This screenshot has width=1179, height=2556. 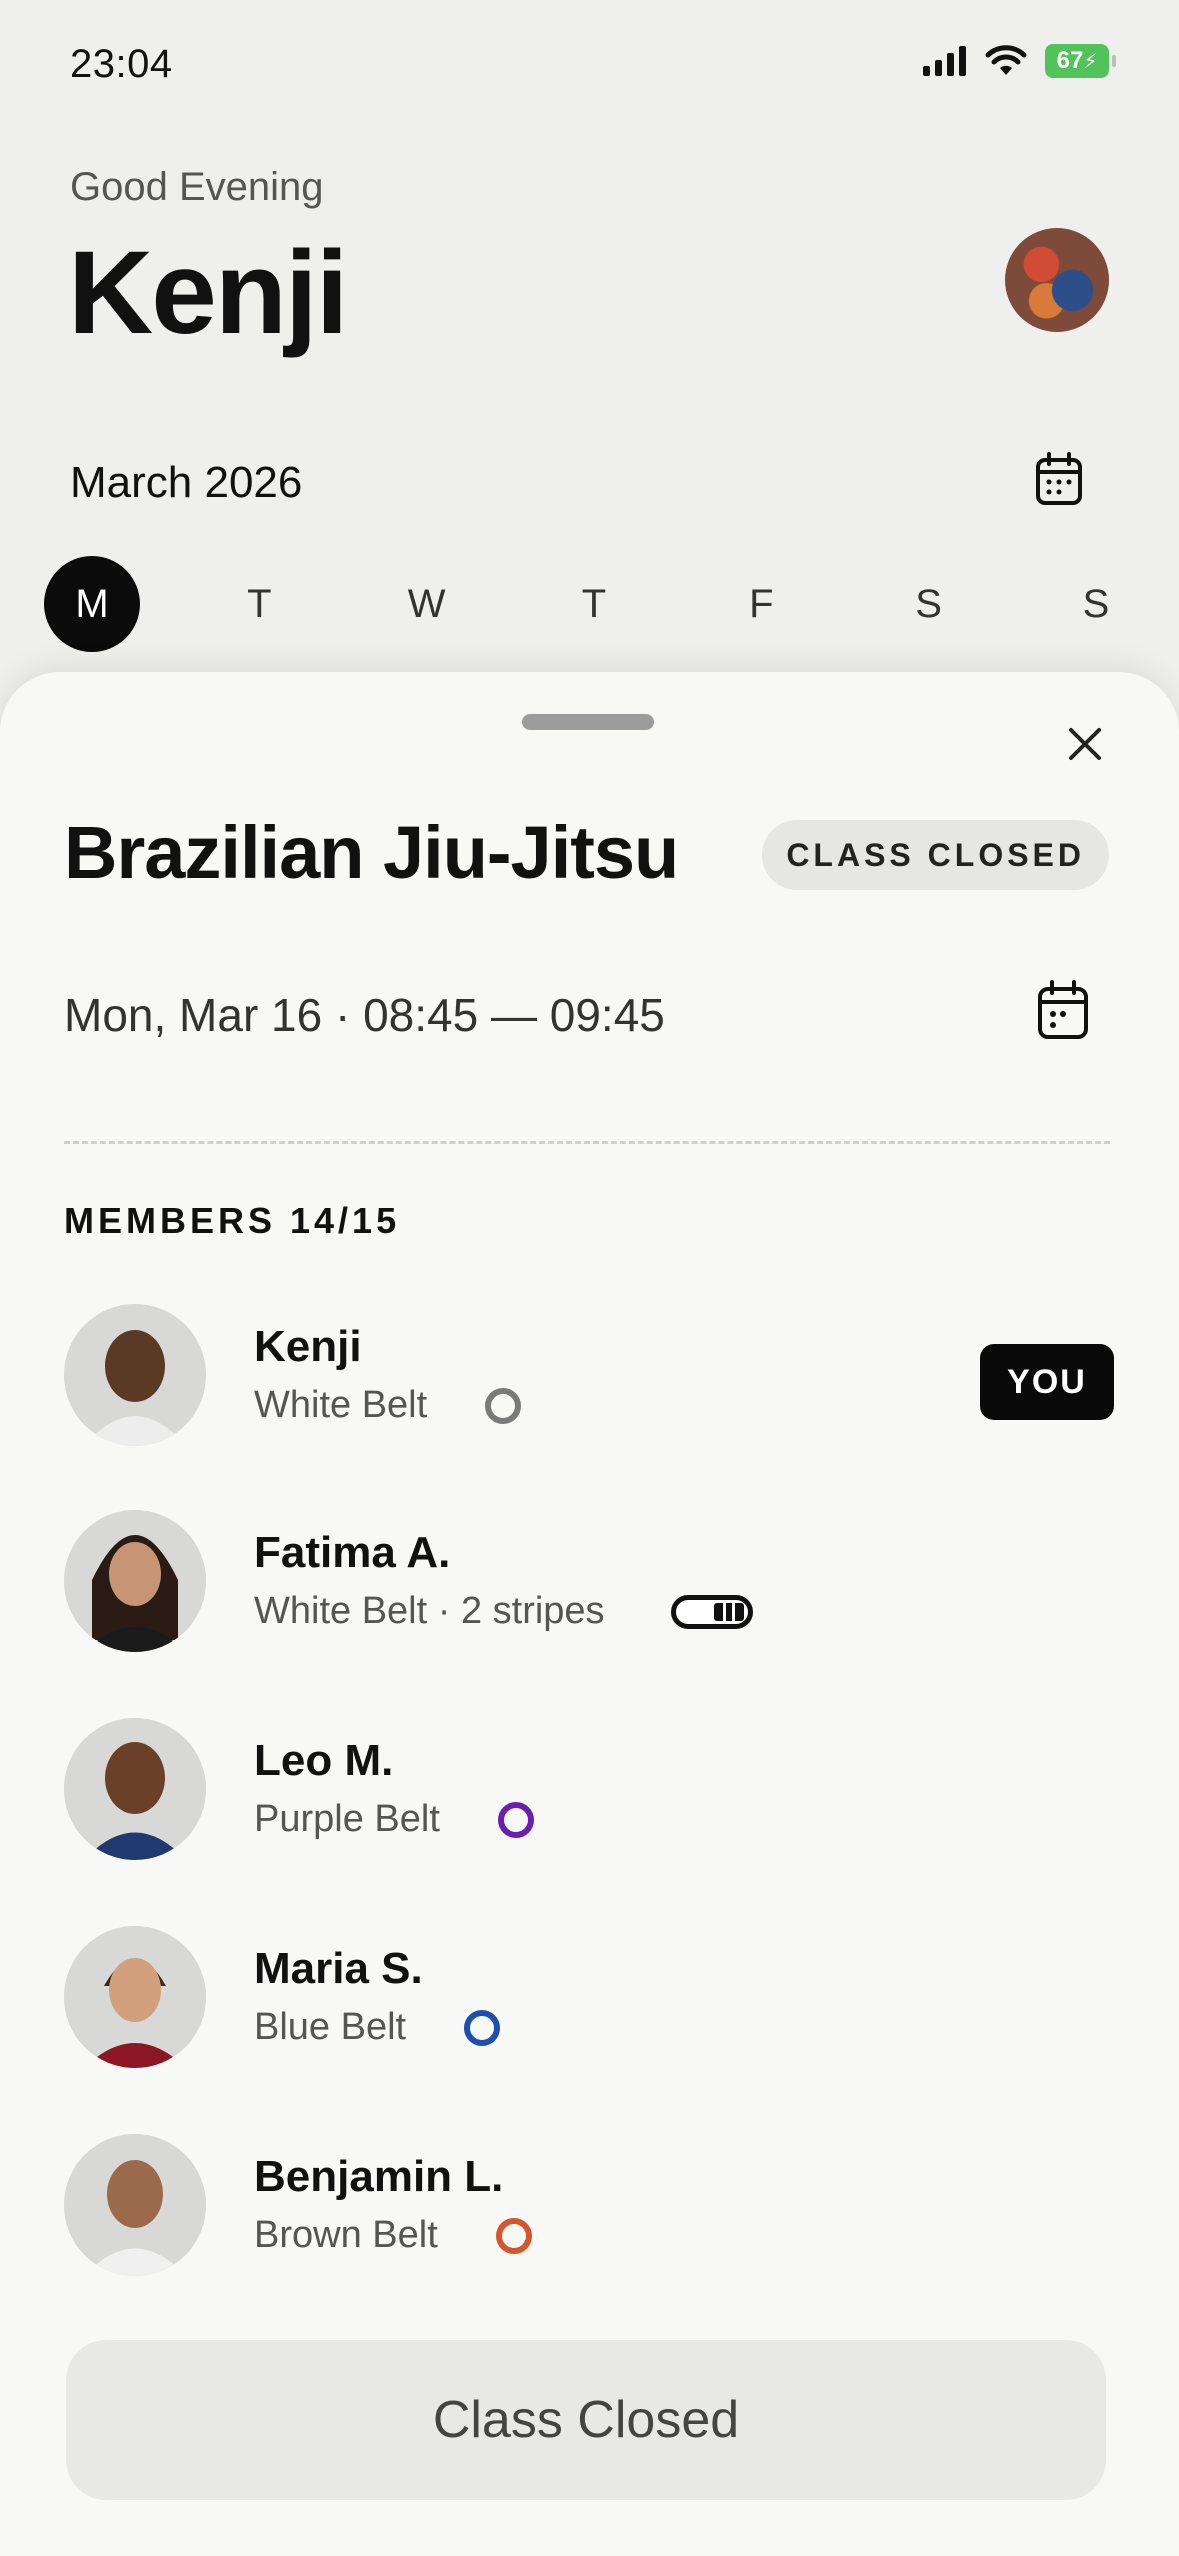 I want to click on class-title: Brazilian Jiu-Jitsu, so click(x=371, y=852).